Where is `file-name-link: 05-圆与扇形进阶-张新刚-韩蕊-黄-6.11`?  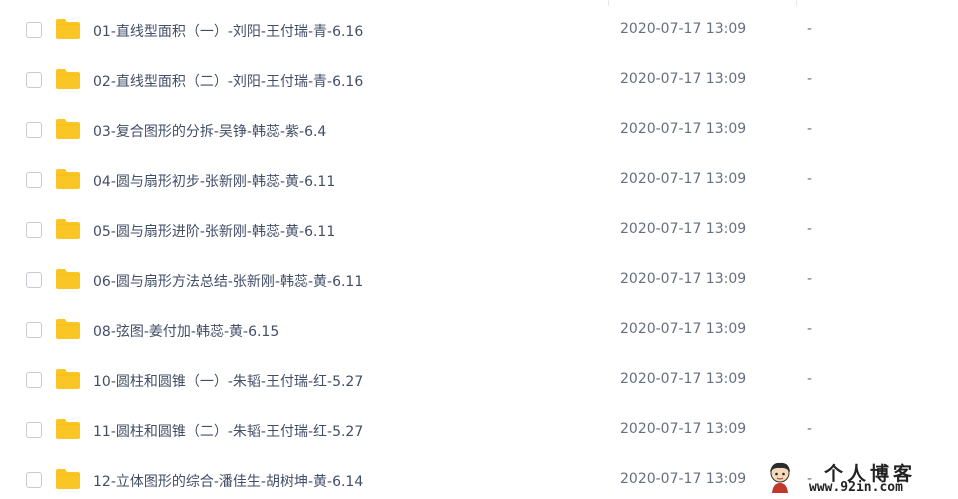 file-name-link: 05-圆与扇形进阶-张新刚-韩蕊-黄-6.11 is located at coordinates (214, 231).